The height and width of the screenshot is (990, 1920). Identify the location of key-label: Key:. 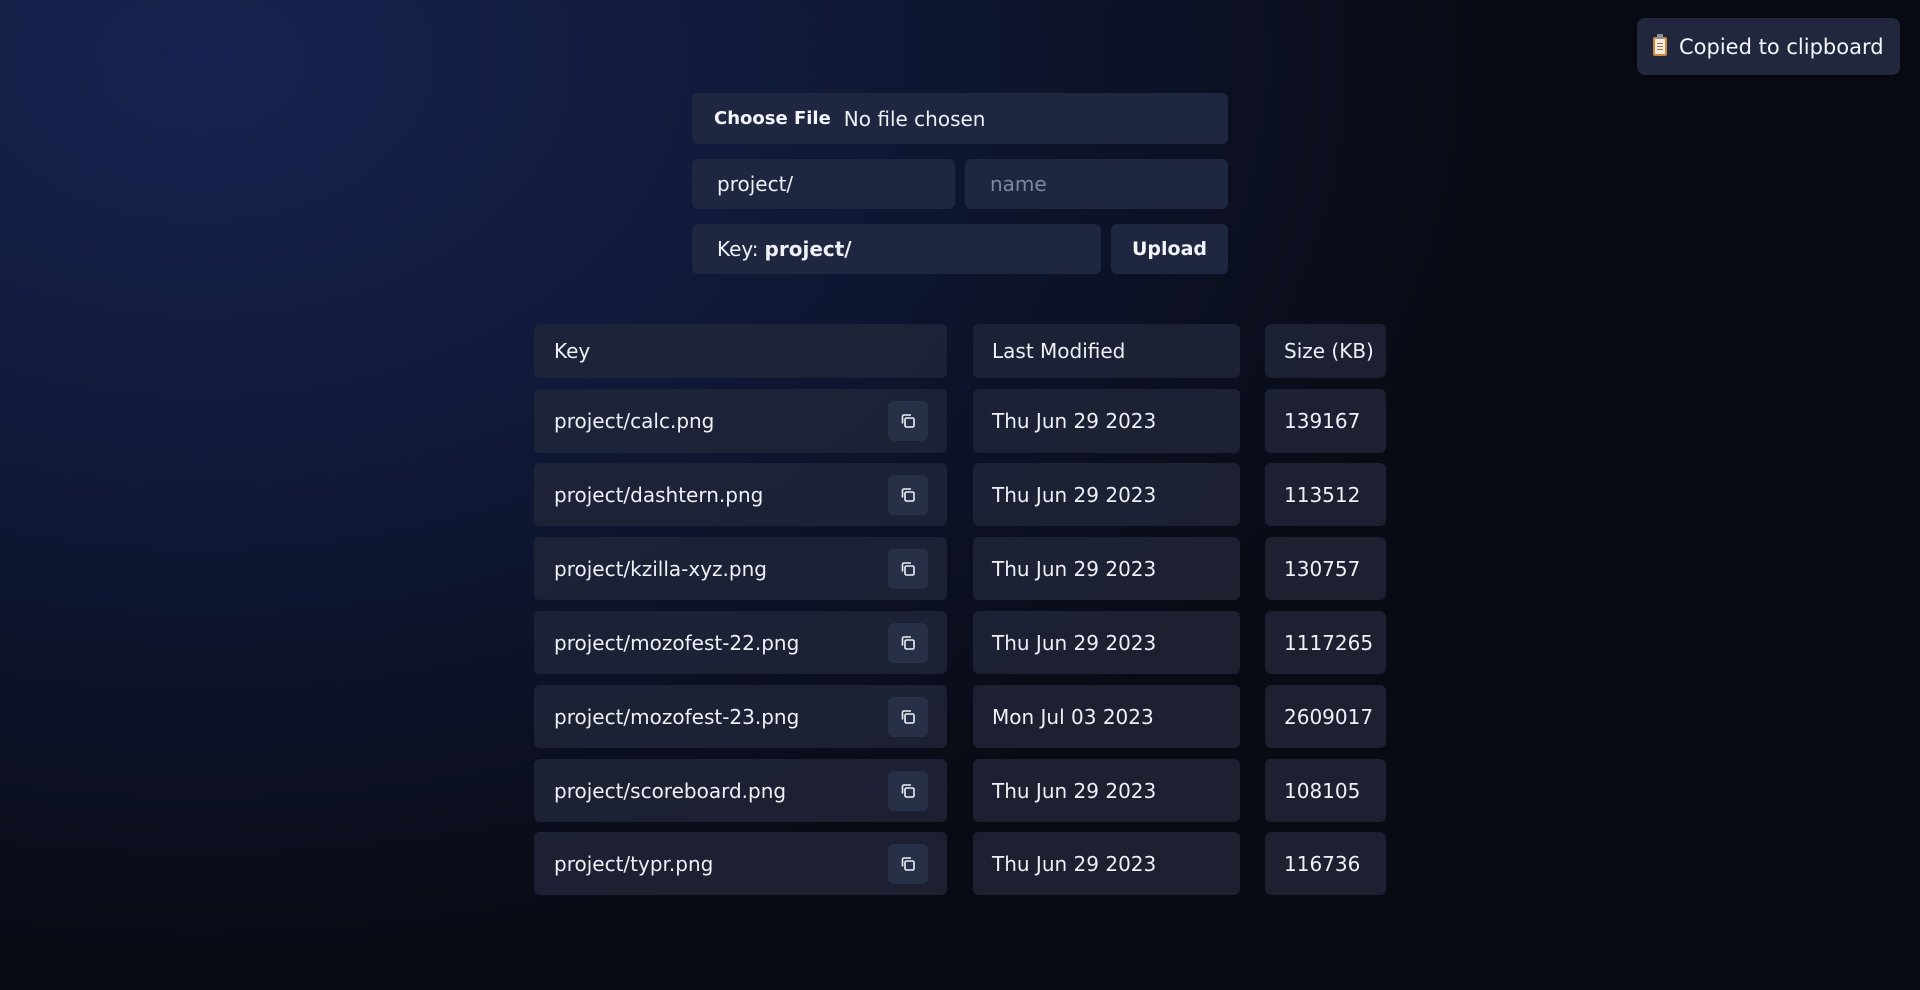
(738, 249).